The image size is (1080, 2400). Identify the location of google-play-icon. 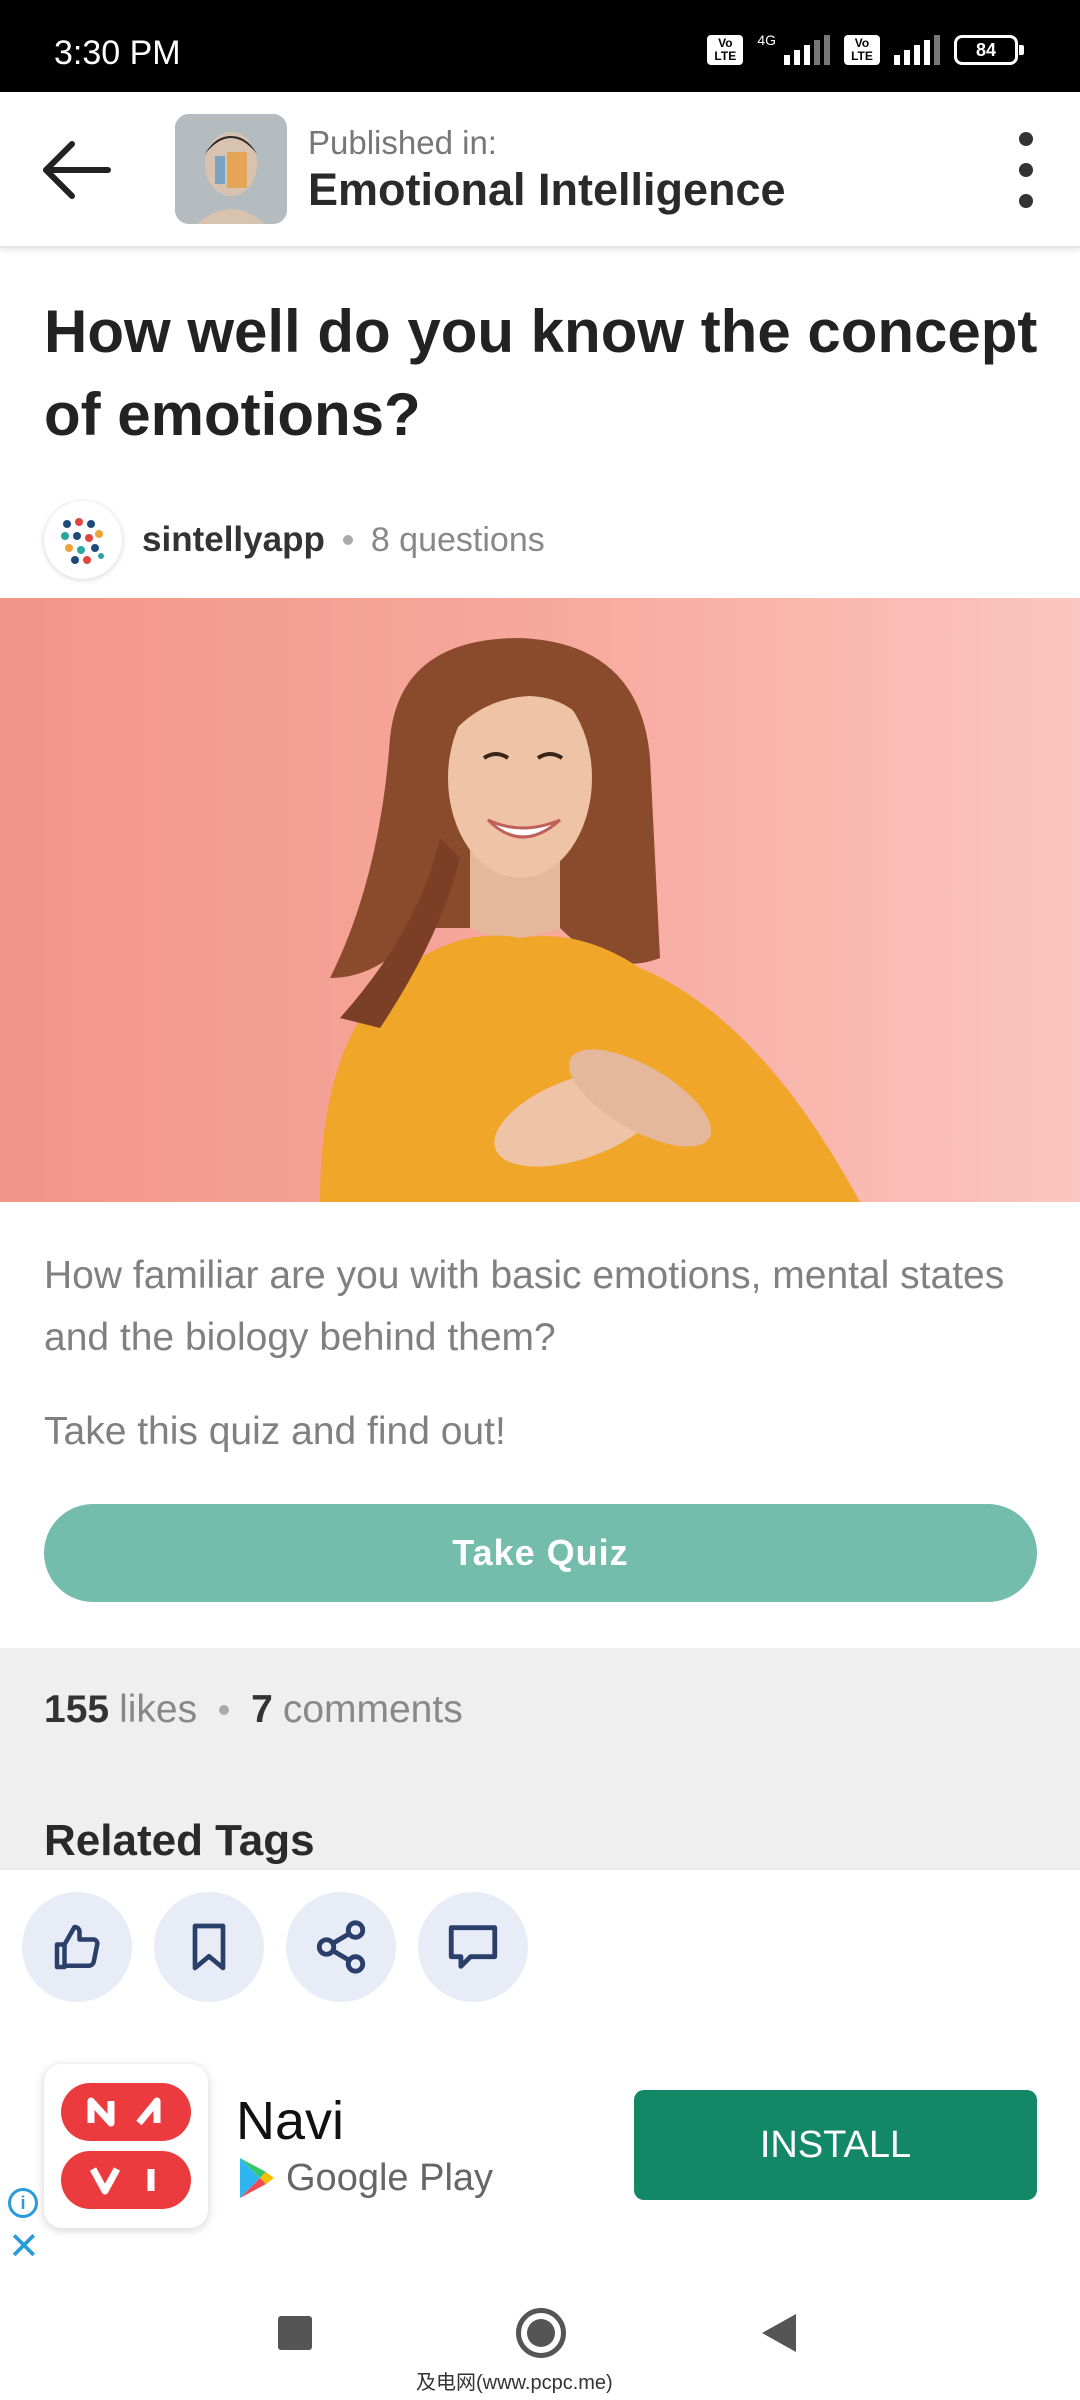
(257, 2178).